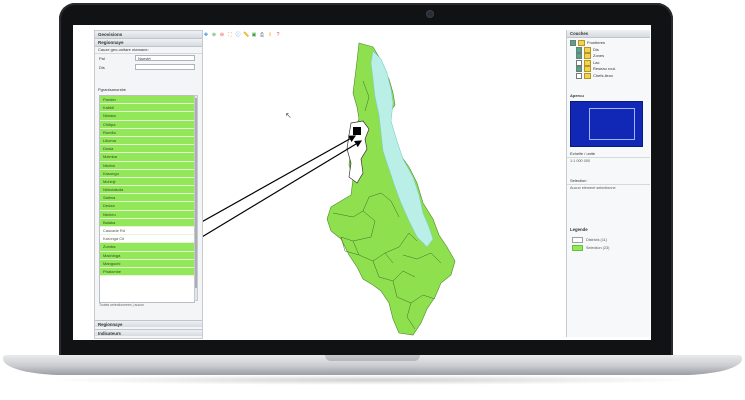 The image size is (745, 400). I want to click on field-row-2: Dis, so click(148, 67).